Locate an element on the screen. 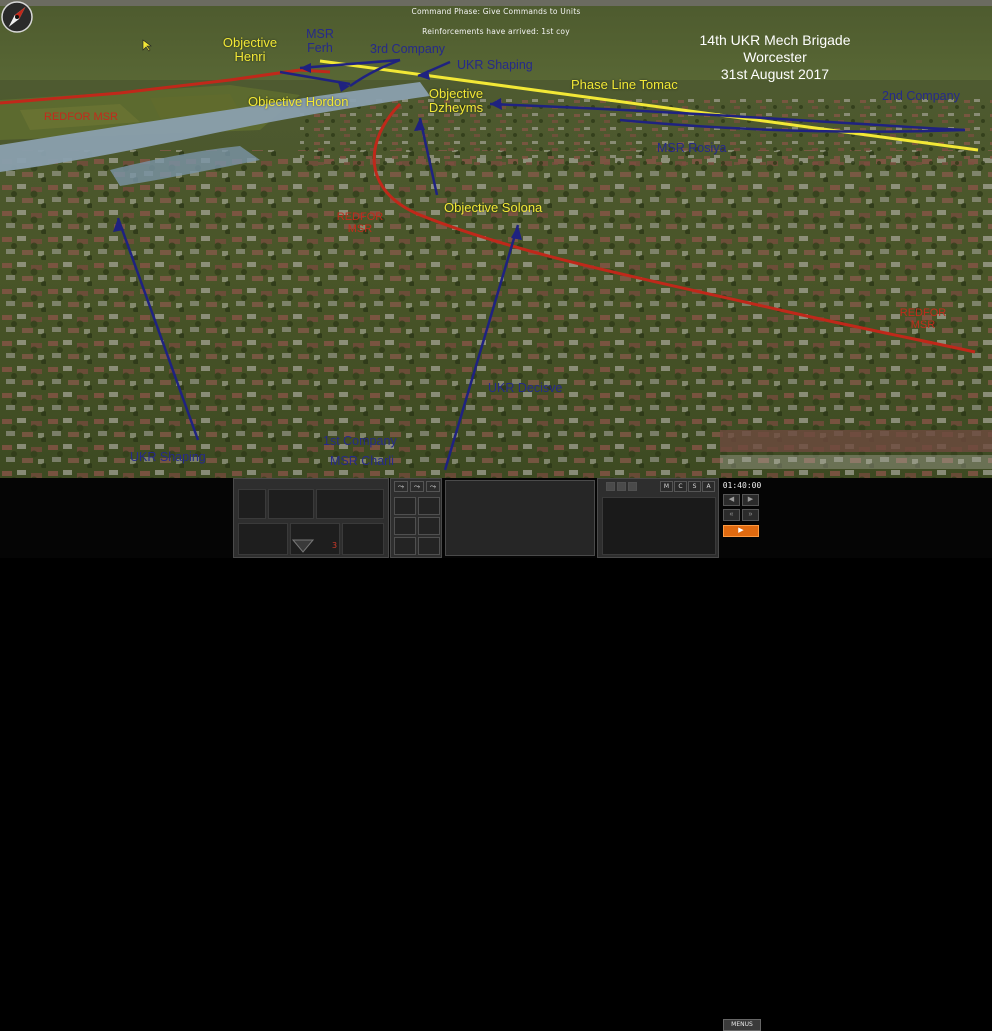  ukr-shaping-bottom-label: UKR Shaping is located at coordinates (168, 457).